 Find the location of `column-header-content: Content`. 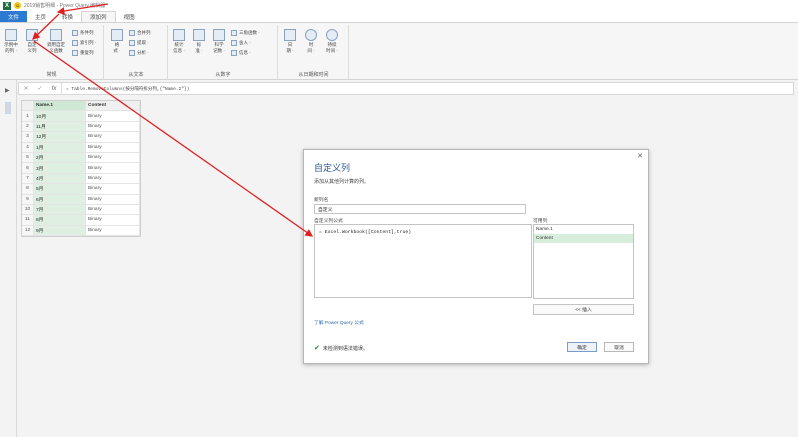

column-header-content: Content is located at coordinates (113, 106).